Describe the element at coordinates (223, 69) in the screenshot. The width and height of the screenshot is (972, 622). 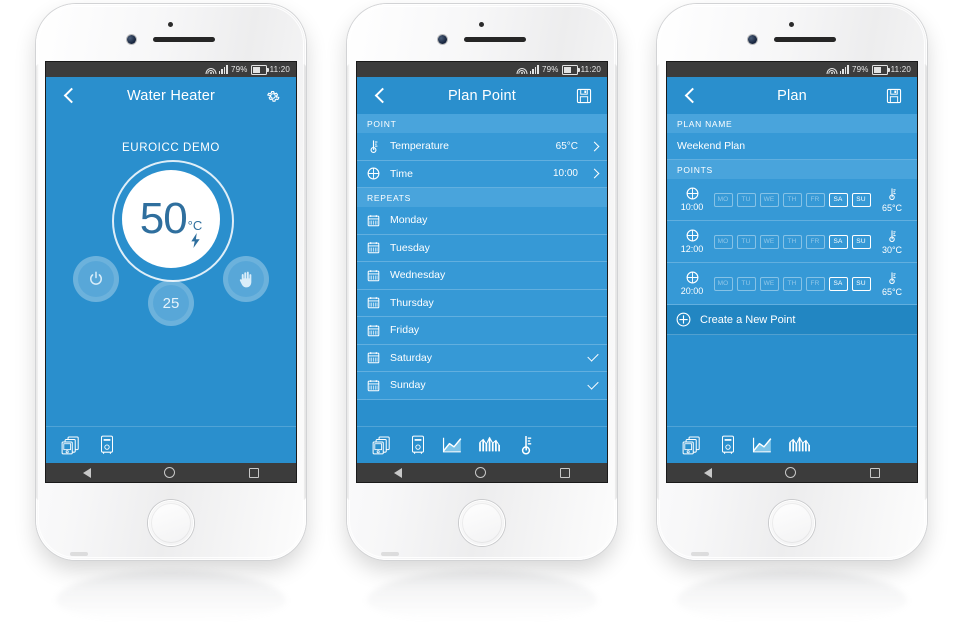
I see `signal-icon` at that location.